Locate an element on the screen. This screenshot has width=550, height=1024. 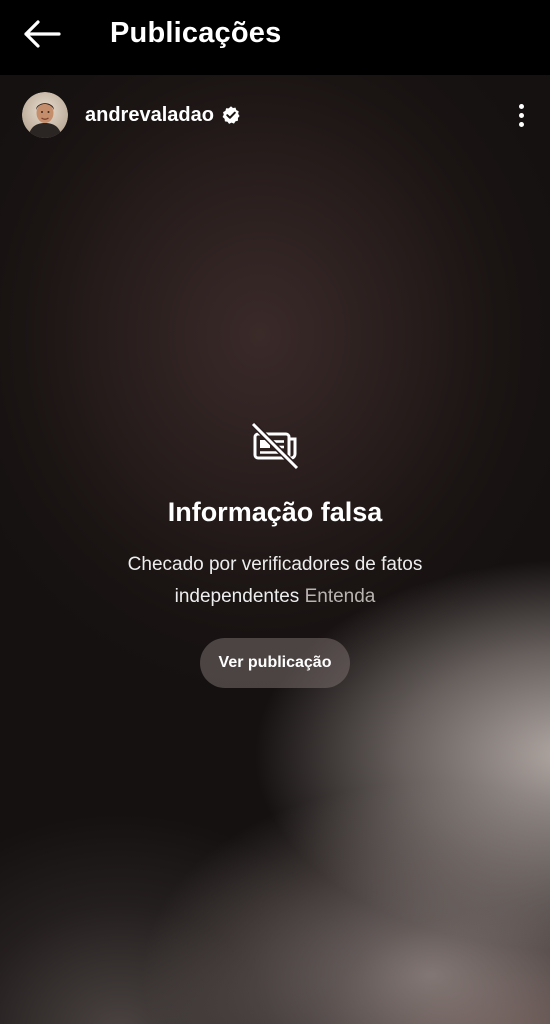
username-link: andrevaladao is located at coordinates (163, 115).